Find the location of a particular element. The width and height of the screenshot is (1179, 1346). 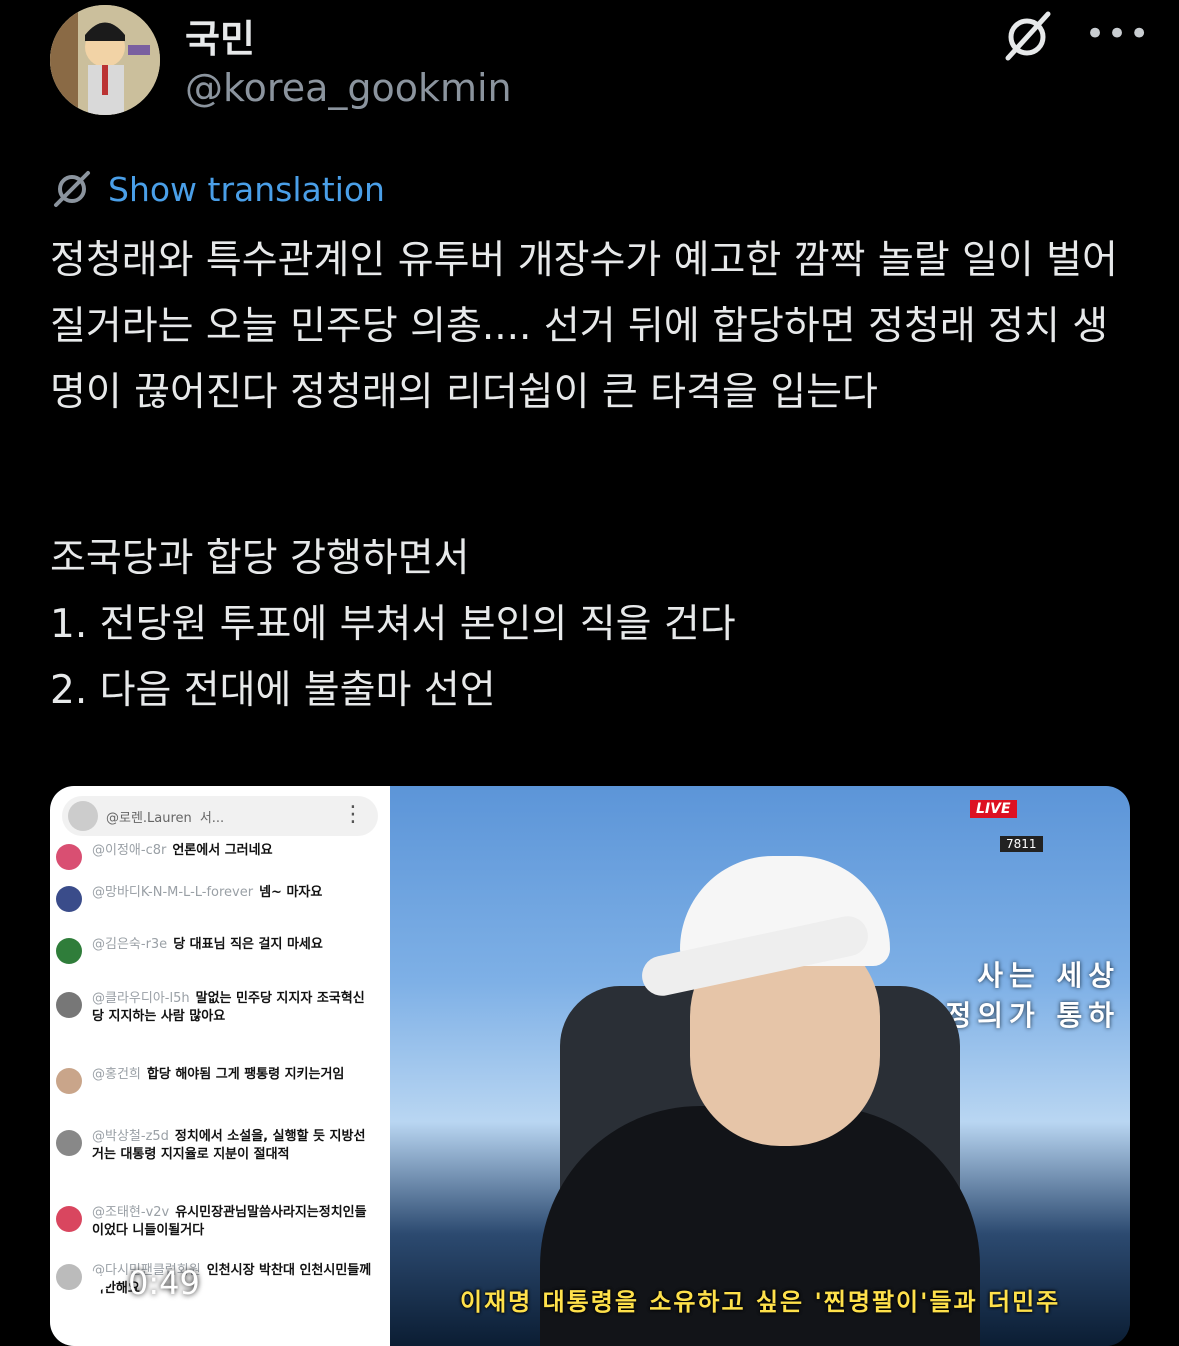

display-name: 국민 is located at coordinates (220, 35).